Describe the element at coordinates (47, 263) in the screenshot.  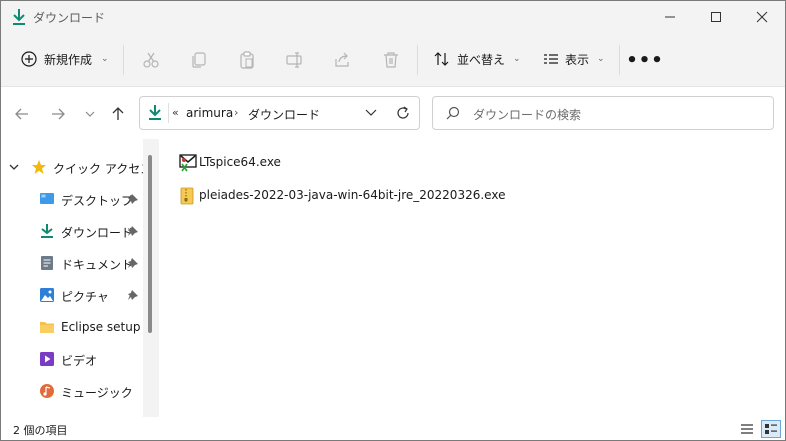
I see `documents-icon` at that location.